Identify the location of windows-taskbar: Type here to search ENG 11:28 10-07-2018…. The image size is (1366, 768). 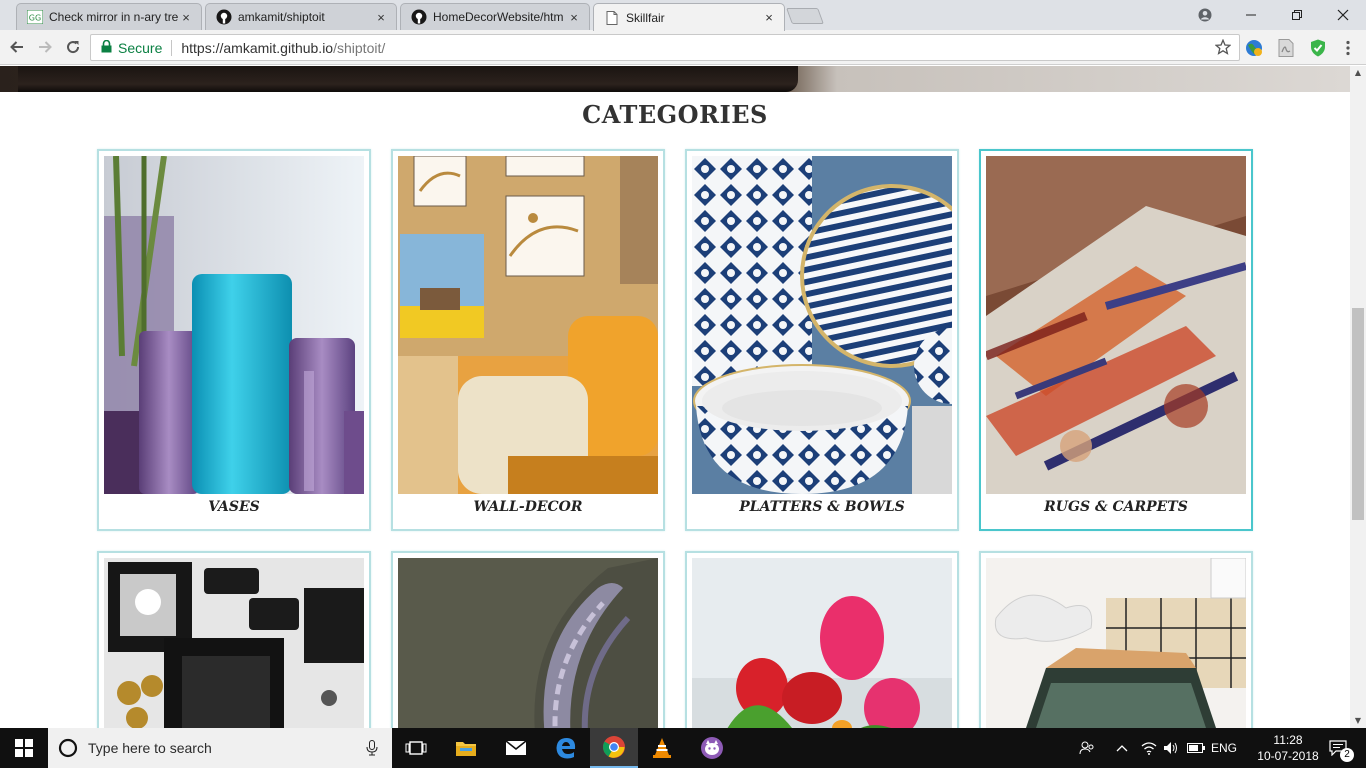
(683, 748).